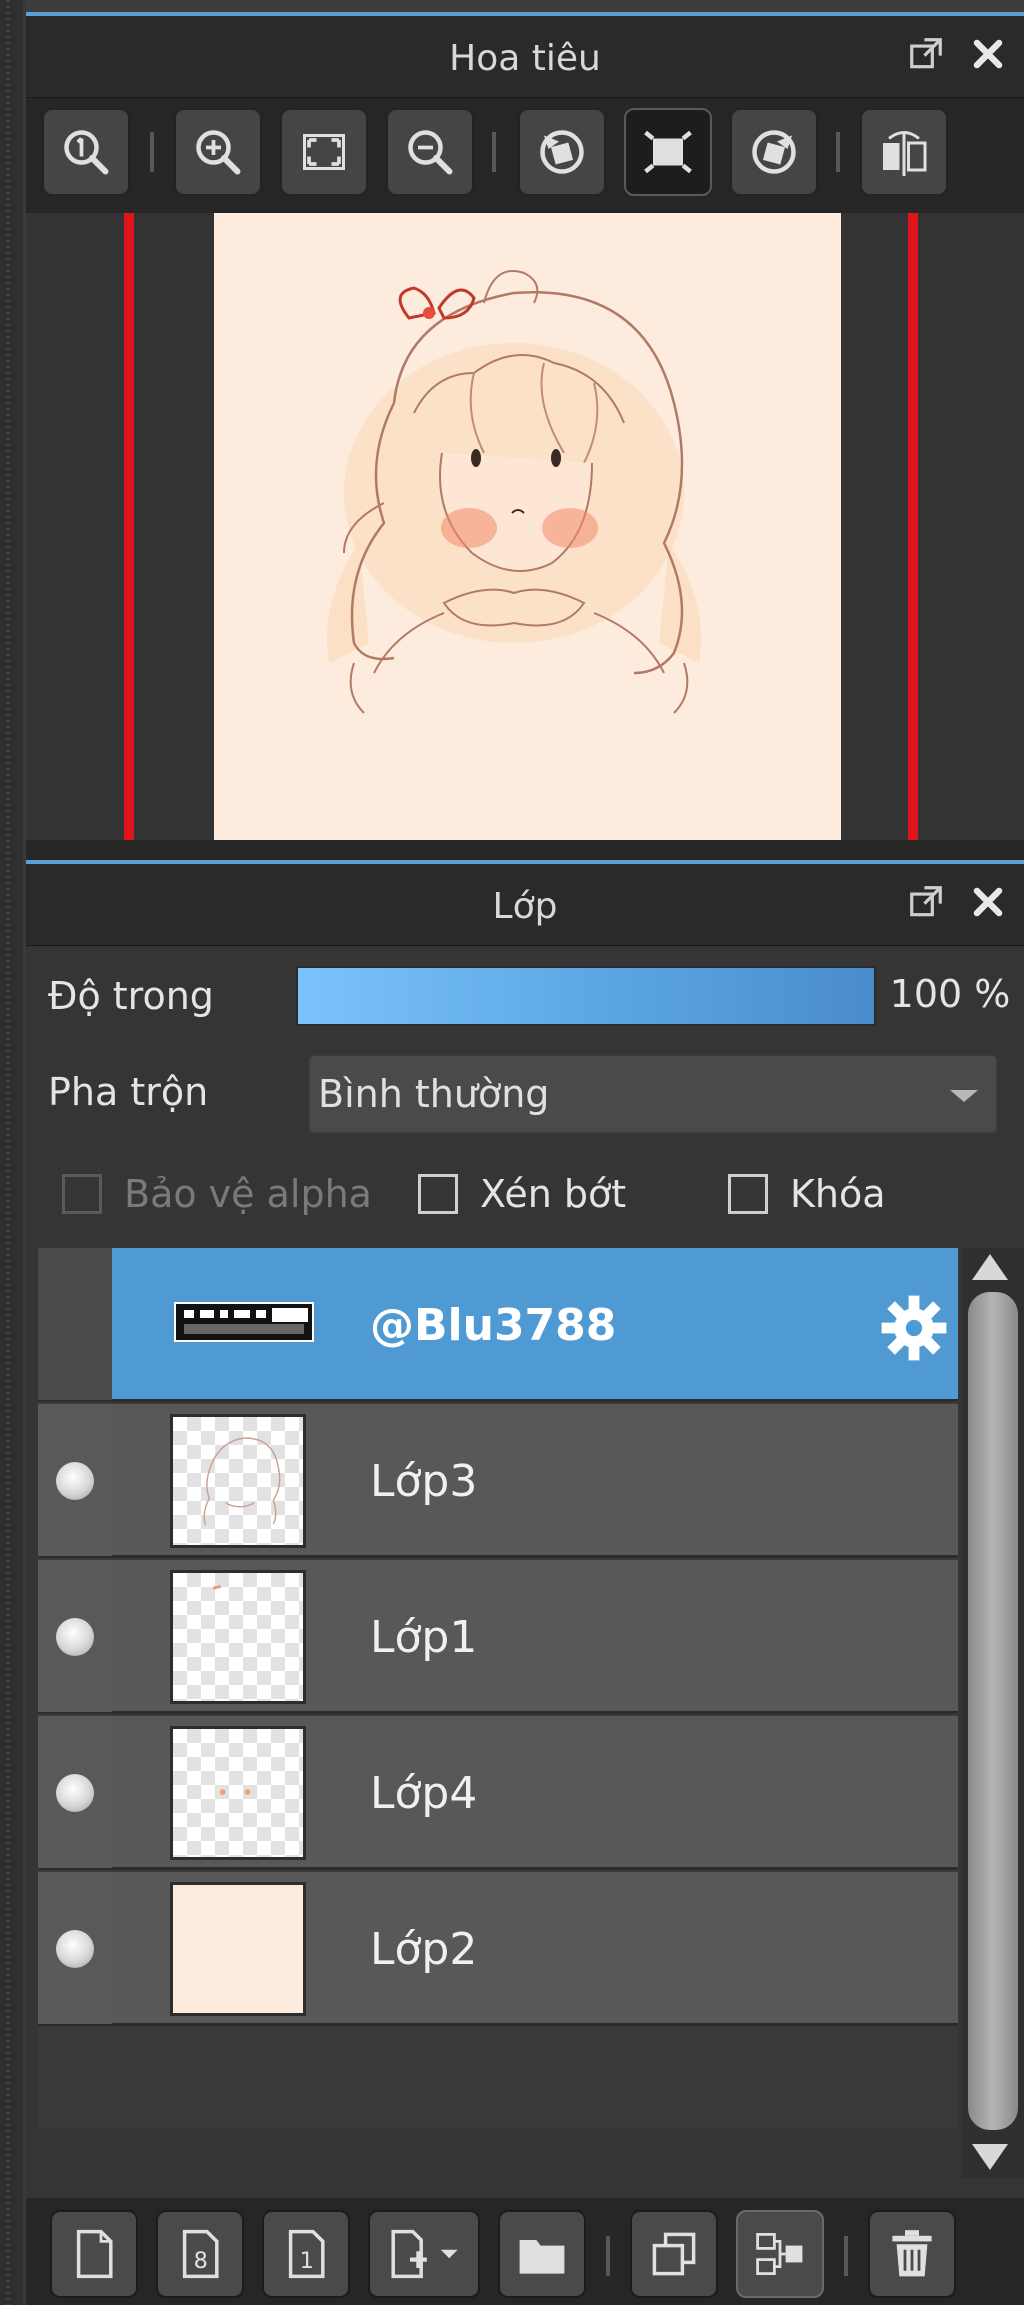 The image size is (1024, 2305). I want to click on lock-label: Khóa, so click(838, 1194).